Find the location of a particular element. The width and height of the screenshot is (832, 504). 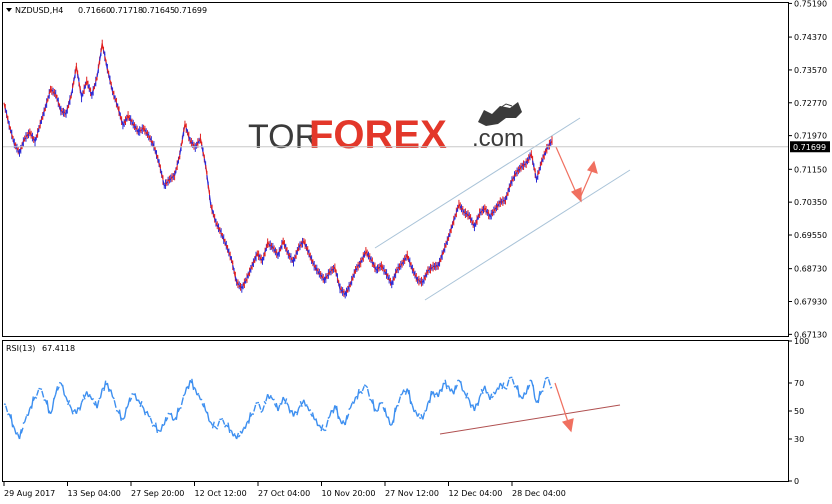

x-tick-label: 27 Oct 04:00 is located at coordinates (284, 493).